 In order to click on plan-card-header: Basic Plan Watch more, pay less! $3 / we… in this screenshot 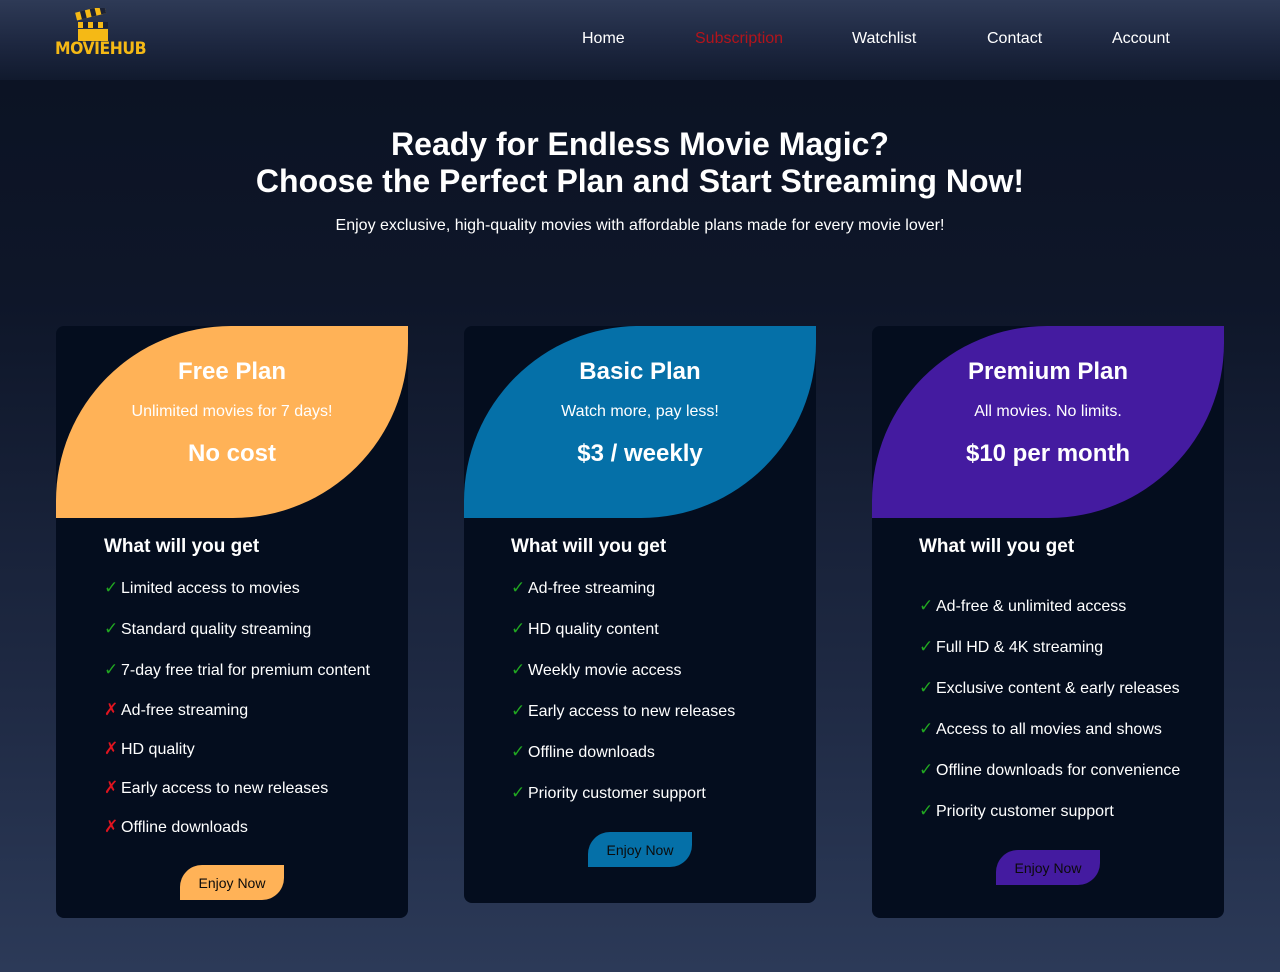, I will do `click(640, 422)`.